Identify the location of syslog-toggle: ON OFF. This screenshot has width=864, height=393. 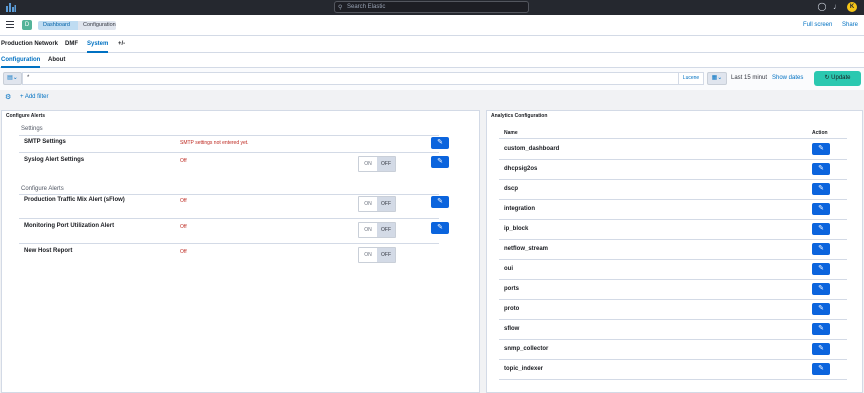
(377, 164).